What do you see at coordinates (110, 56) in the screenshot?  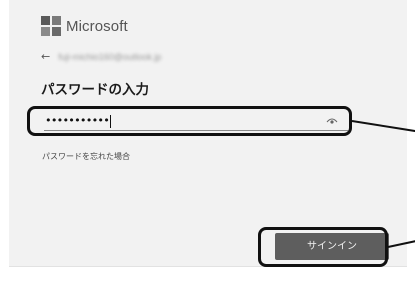 I see `account-email: fuji-michio160@outlook.jp` at bounding box center [110, 56].